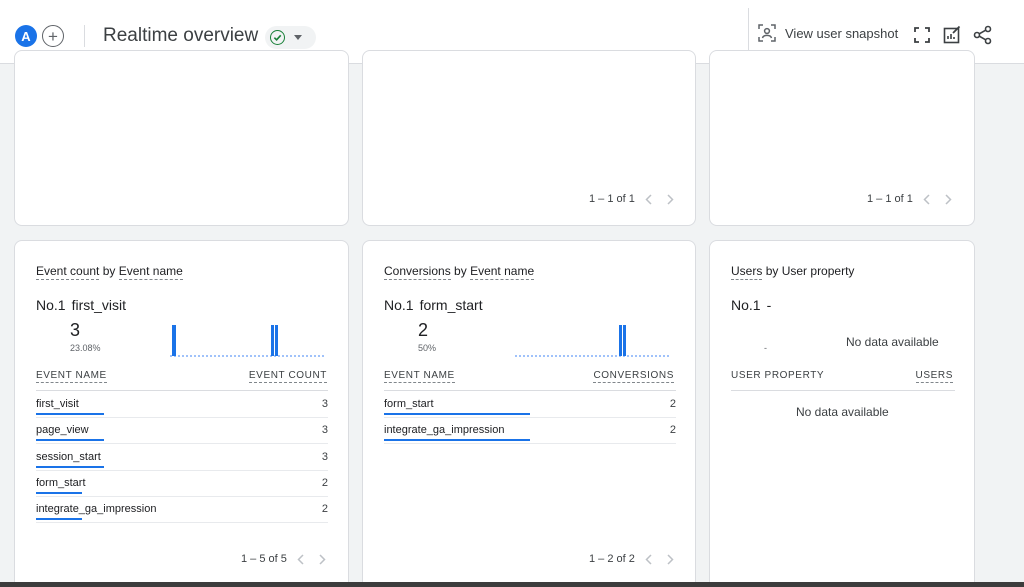  What do you see at coordinates (68, 457) in the screenshot?
I see `row-name: session_start` at bounding box center [68, 457].